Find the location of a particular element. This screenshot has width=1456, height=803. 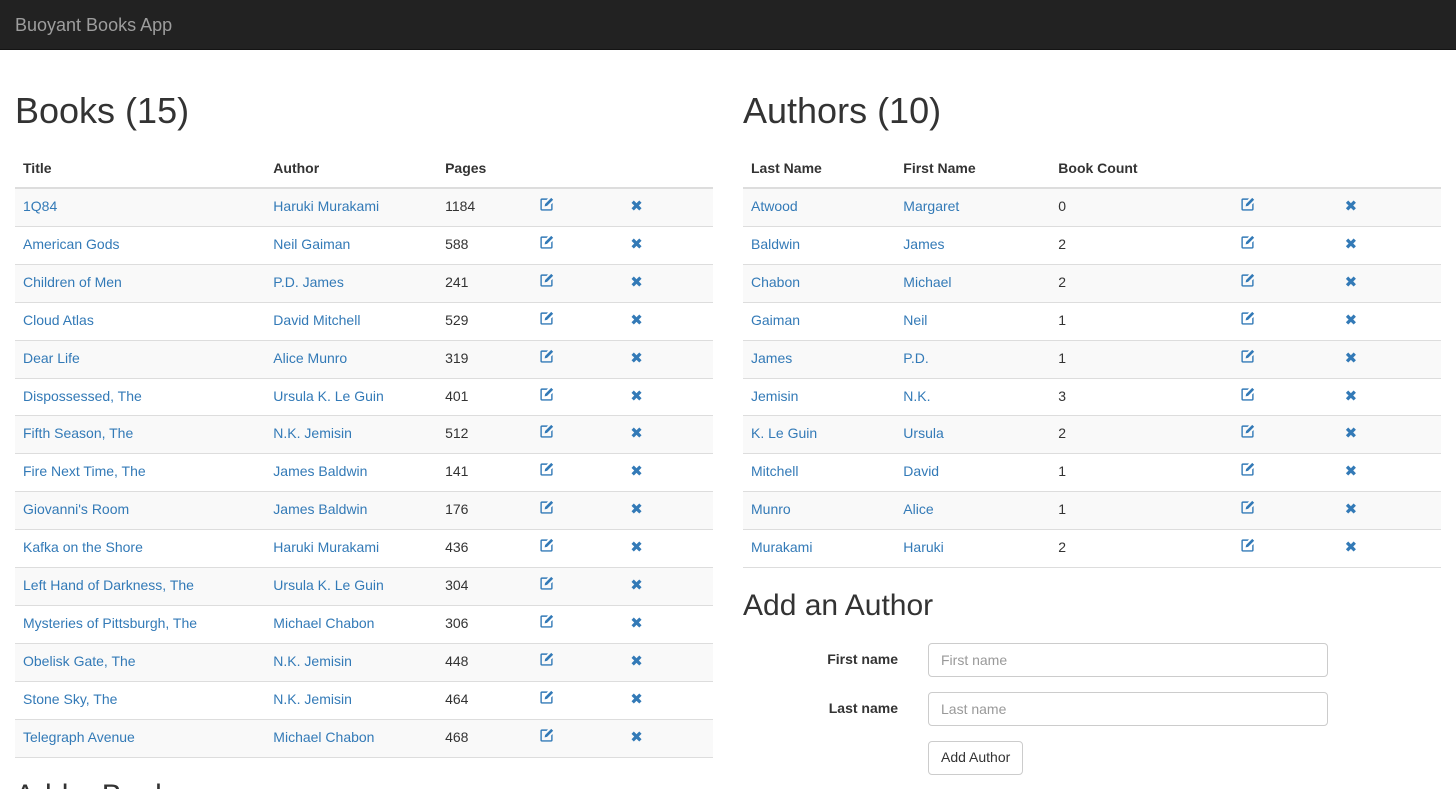

author-first-name-link: Ursula is located at coordinates (923, 433).